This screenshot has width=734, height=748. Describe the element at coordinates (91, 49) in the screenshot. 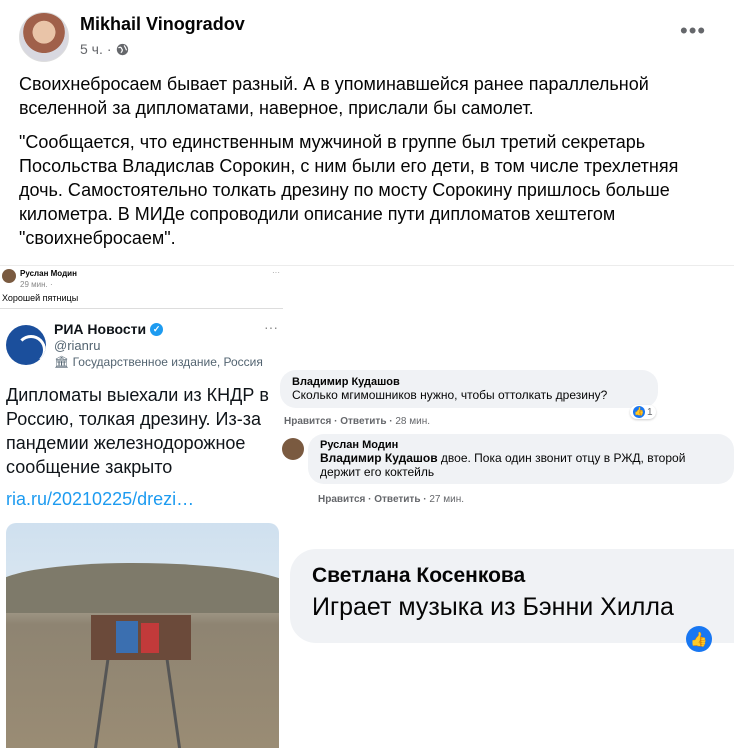

I see `post-time: 5 ч.` at that location.